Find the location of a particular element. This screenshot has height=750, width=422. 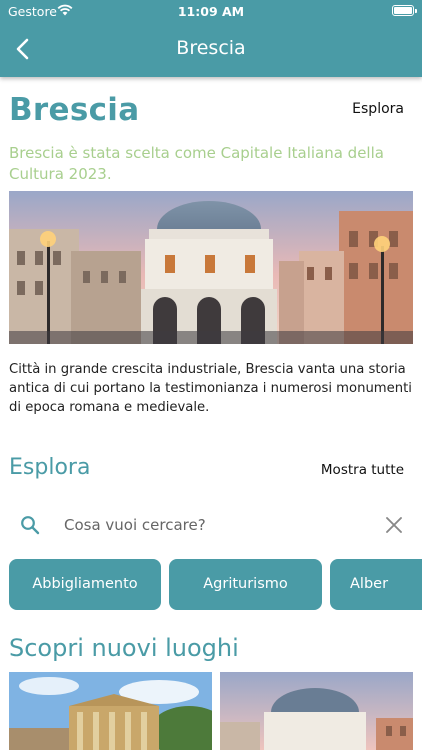

status-bar: Gestore 11:09 AM is located at coordinates (211, 11).